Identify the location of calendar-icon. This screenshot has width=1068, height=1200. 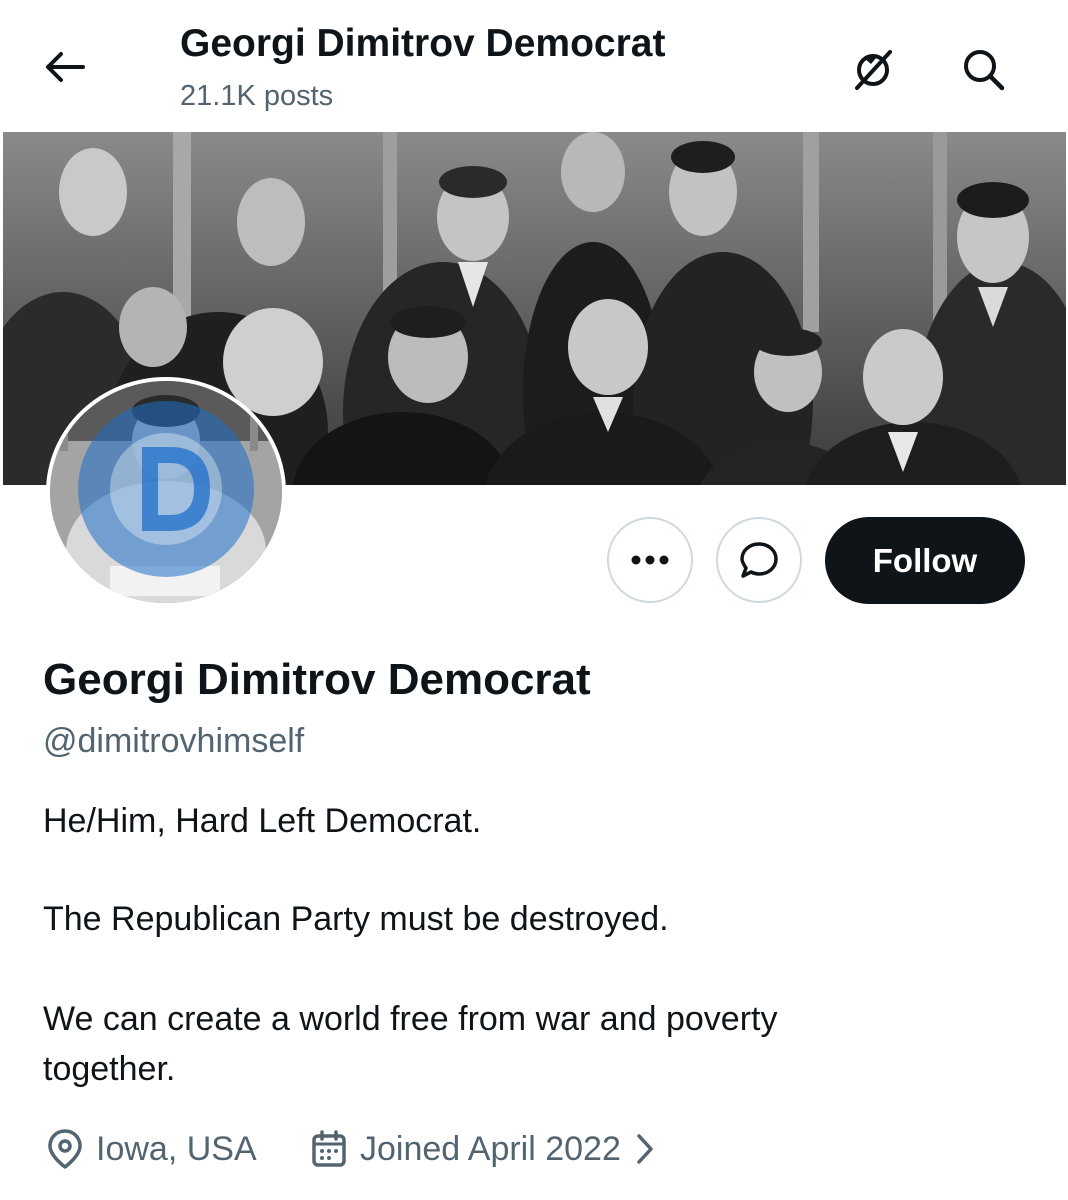
(329, 1148).